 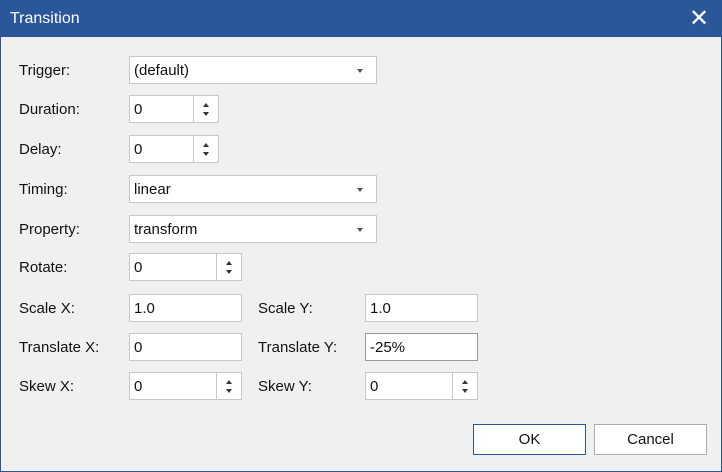 I want to click on trigger-dropdown: (default), so click(x=253, y=70).